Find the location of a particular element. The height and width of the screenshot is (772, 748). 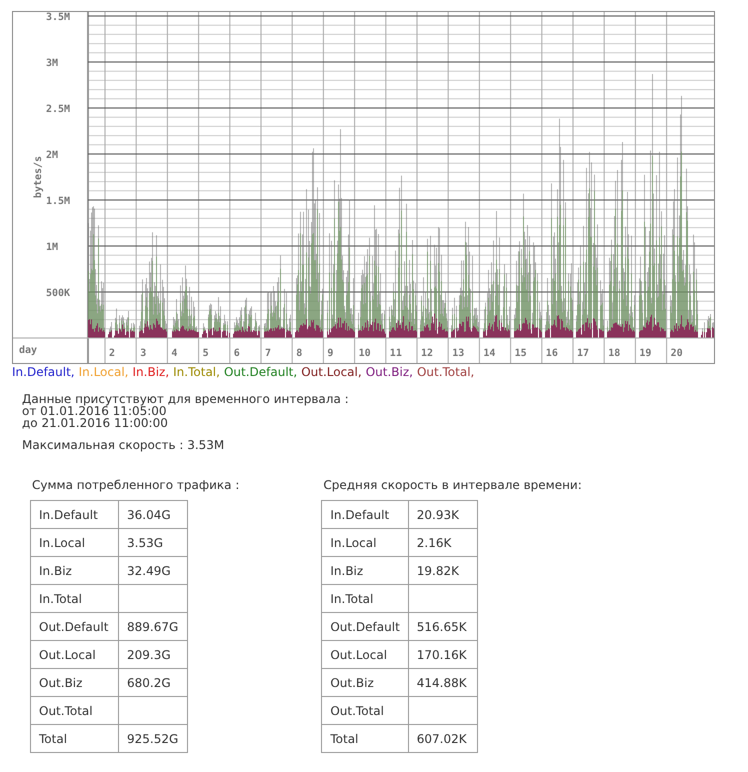

axis-label: 18 is located at coordinates (614, 353).